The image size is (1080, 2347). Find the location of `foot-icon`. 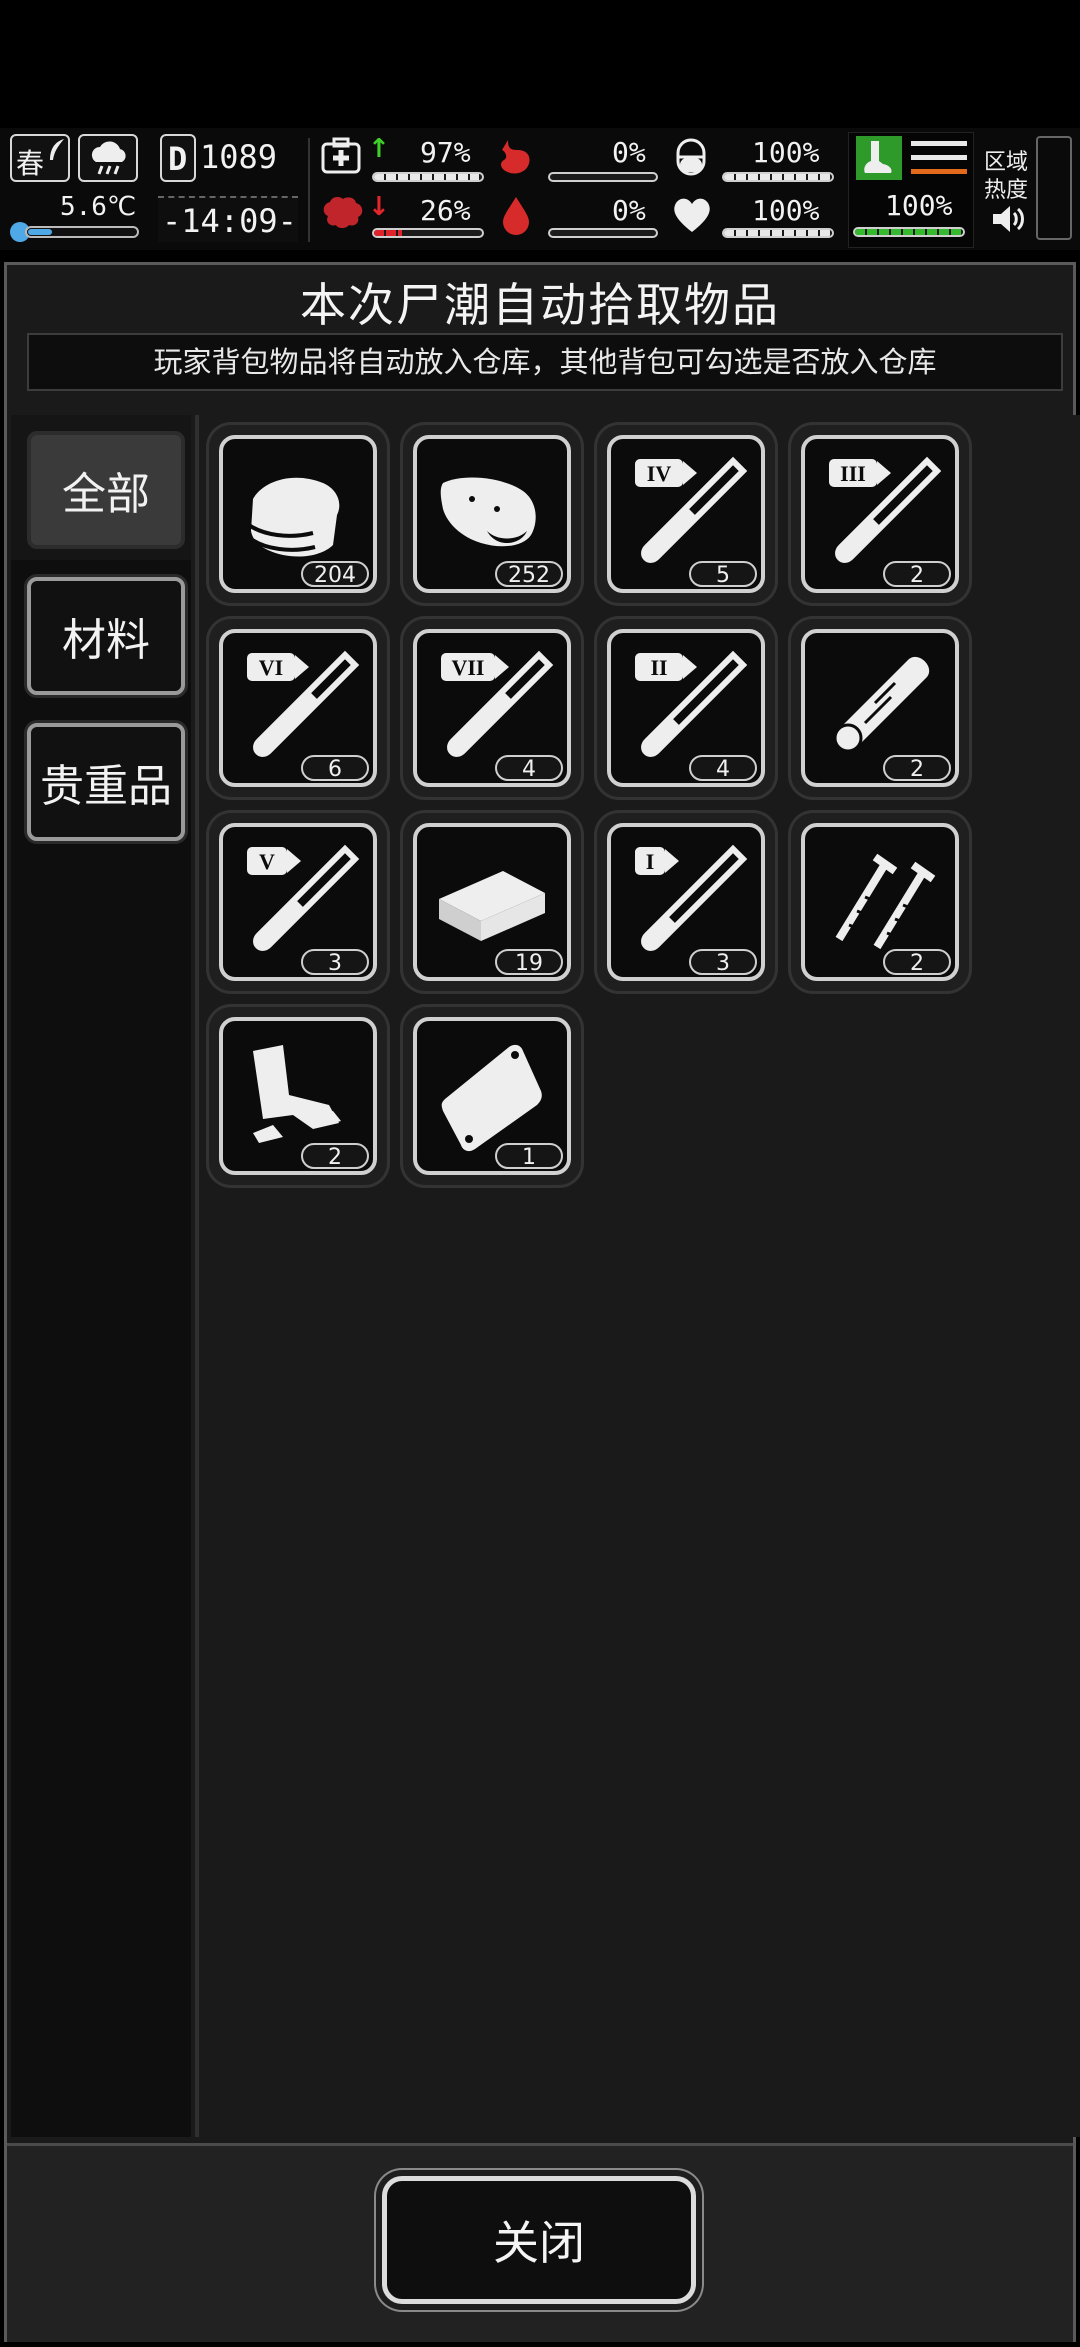

foot-icon is located at coordinates (879, 158).